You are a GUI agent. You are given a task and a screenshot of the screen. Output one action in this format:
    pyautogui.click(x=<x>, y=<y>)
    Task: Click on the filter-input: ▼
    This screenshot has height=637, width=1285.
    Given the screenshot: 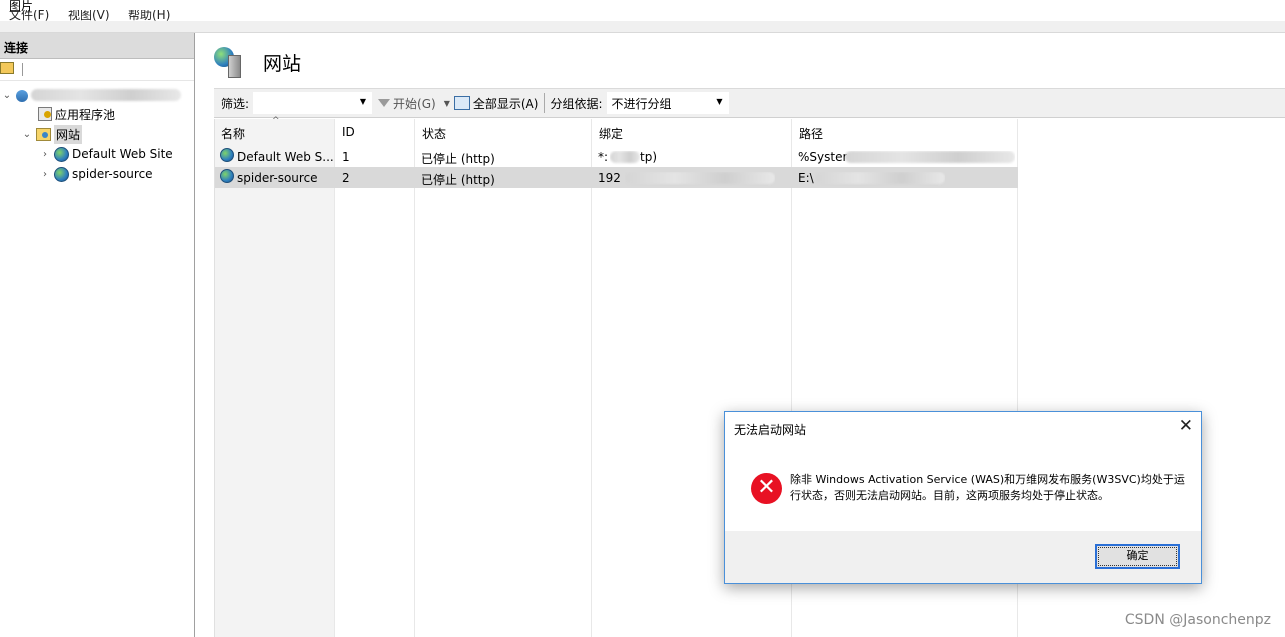 What is the action you would take?
    pyautogui.click(x=313, y=103)
    